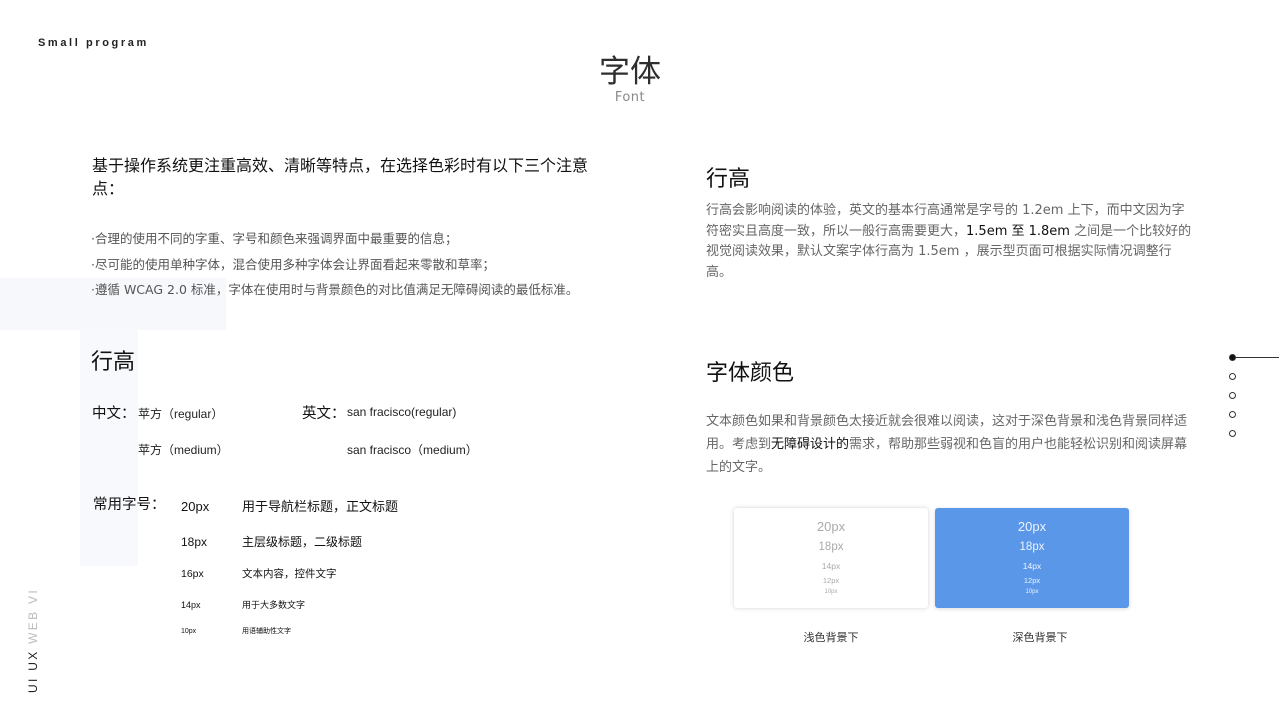 The height and width of the screenshot is (720, 1280). Describe the element at coordinates (195, 506) in the screenshot. I see `size-value: 20px` at that location.